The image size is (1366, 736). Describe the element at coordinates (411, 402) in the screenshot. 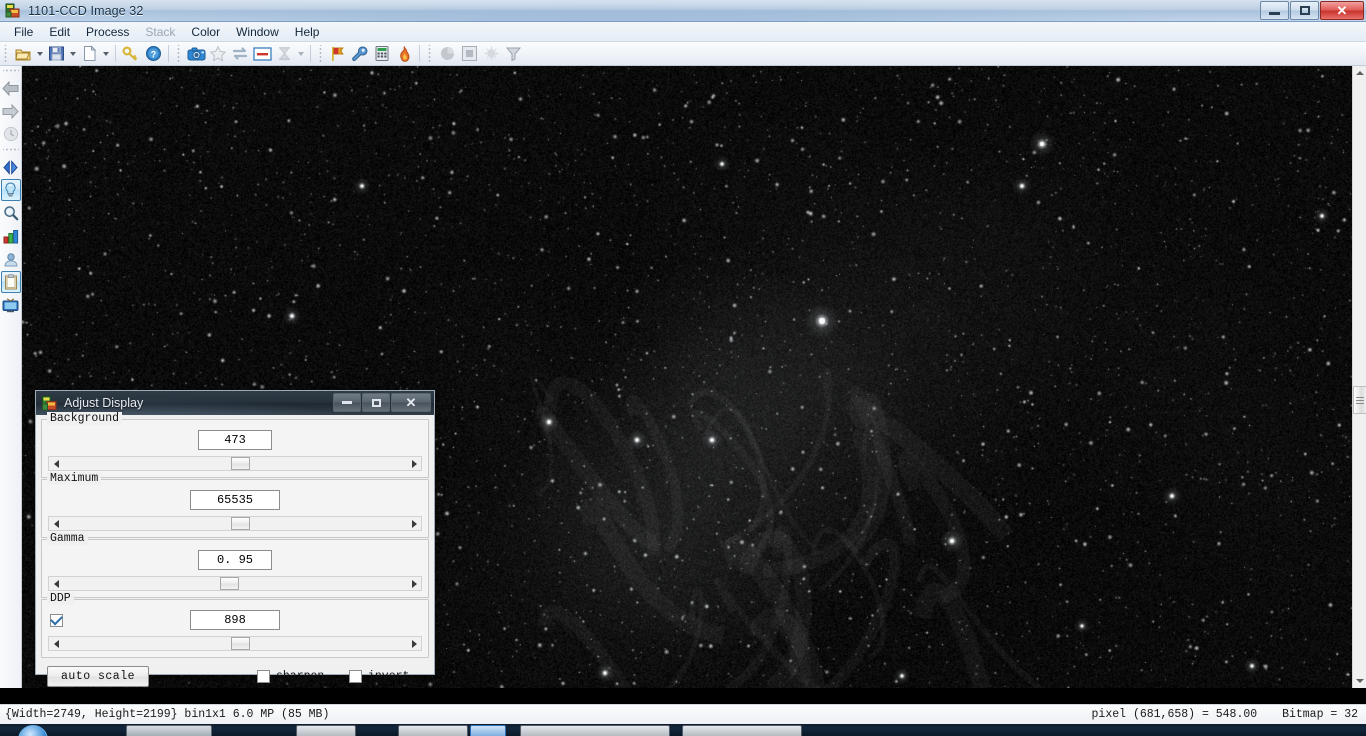

I see `dialog-close-button: ✕` at that location.